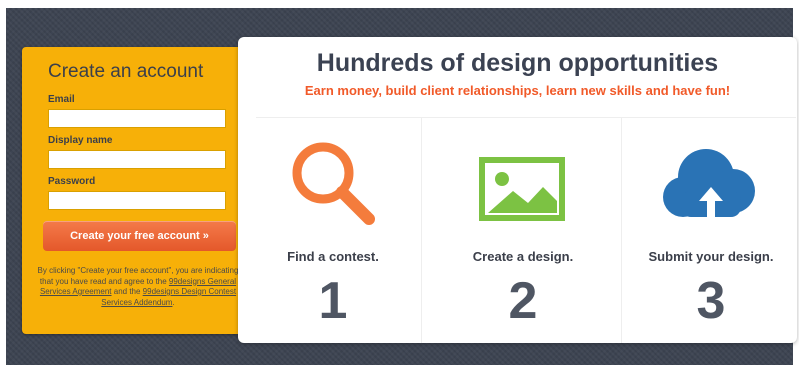  What do you see at coordinates (523, 256) in the screenshot?
I see `step-label: Create a design.` at bounding box center [523, 256].